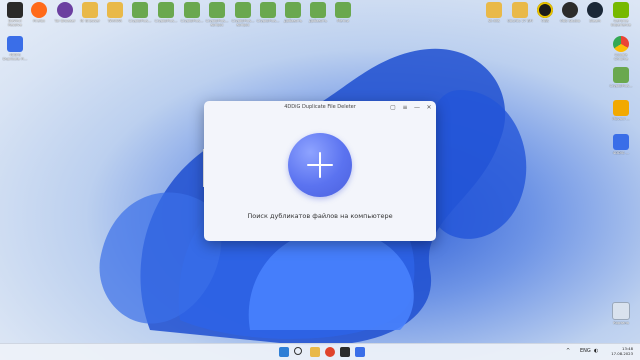 This screenshot has width=640, height=360. What do you see at coordinates (568, 351) in the screenshot?
I see `chevron-up-icon: ^` at bounding box center [568, 351].